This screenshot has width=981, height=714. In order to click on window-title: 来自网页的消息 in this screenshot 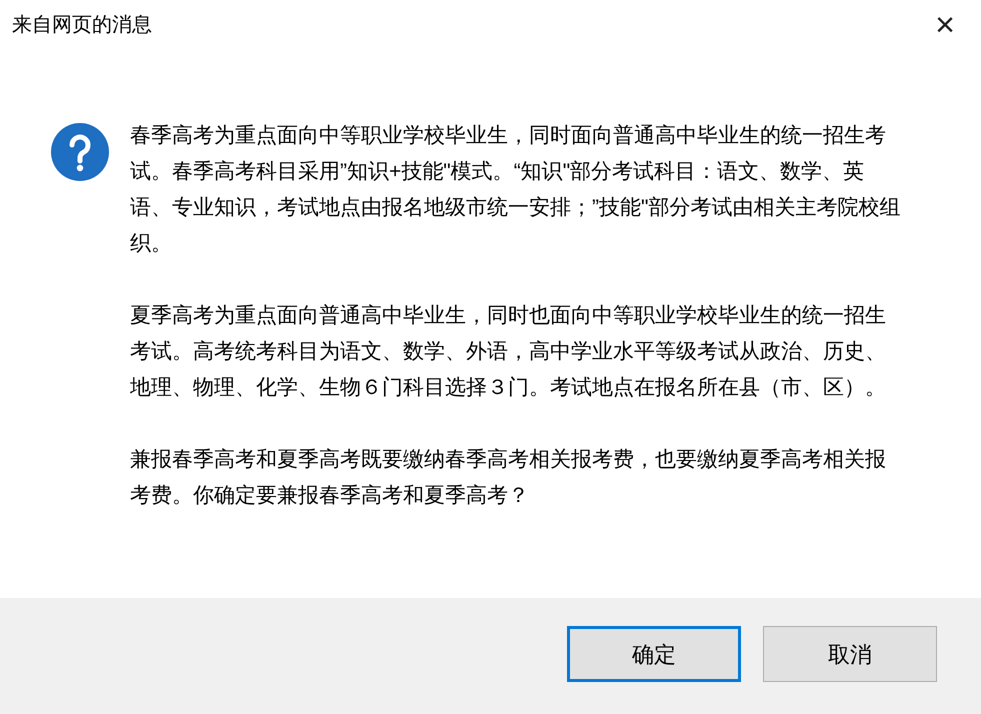, I will do `click(82, 25)`.